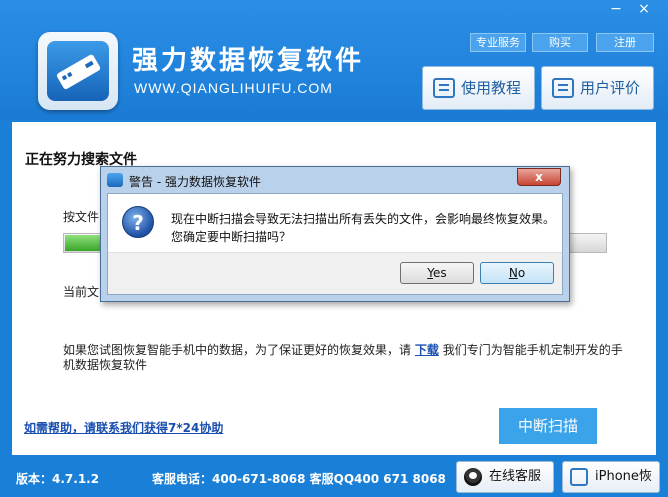  What do you see at coordinates (237, 350) in the screenshot?
I see `note-text-before: 如果您试图恢复智能手机中的数据，为了保证更好的恢复效果，请` at bounding box center [237, 350].